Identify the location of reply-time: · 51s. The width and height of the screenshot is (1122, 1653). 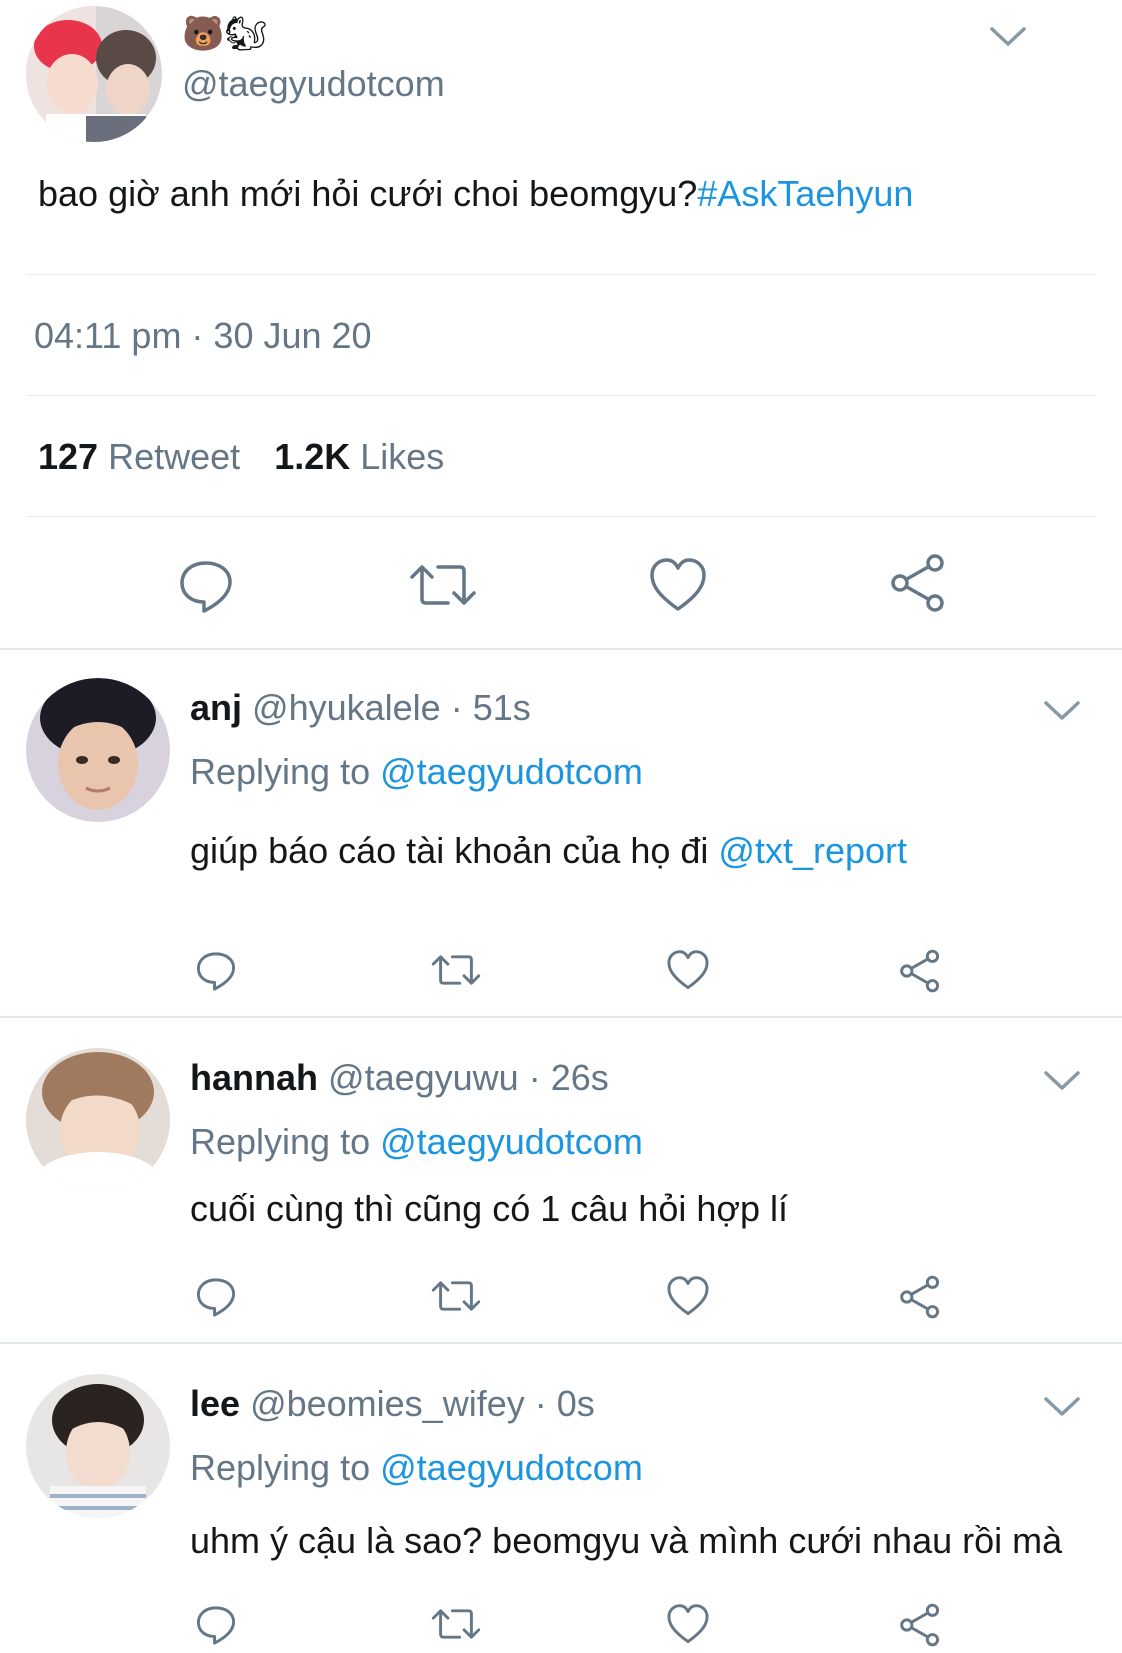
(490, 707).